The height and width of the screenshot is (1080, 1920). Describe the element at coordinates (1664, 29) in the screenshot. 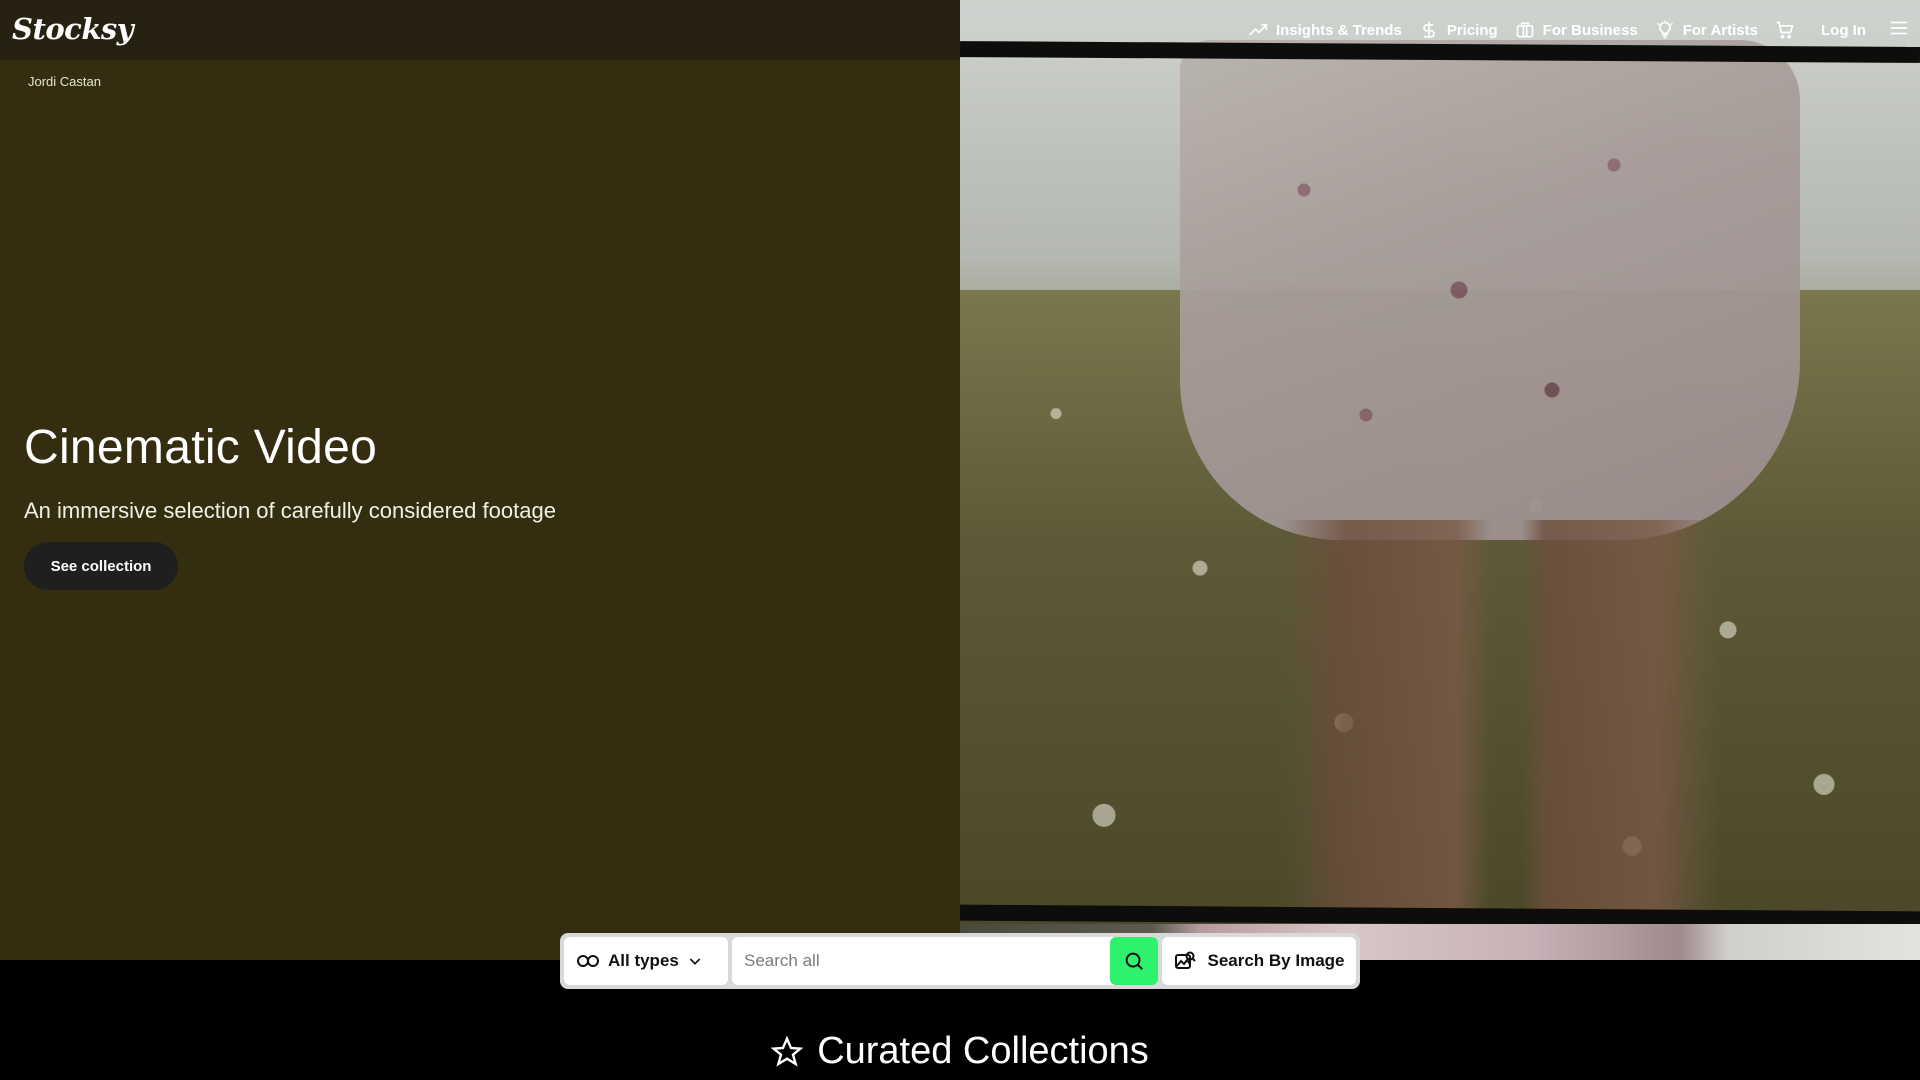

I see `lightbulb-icon` at that location.